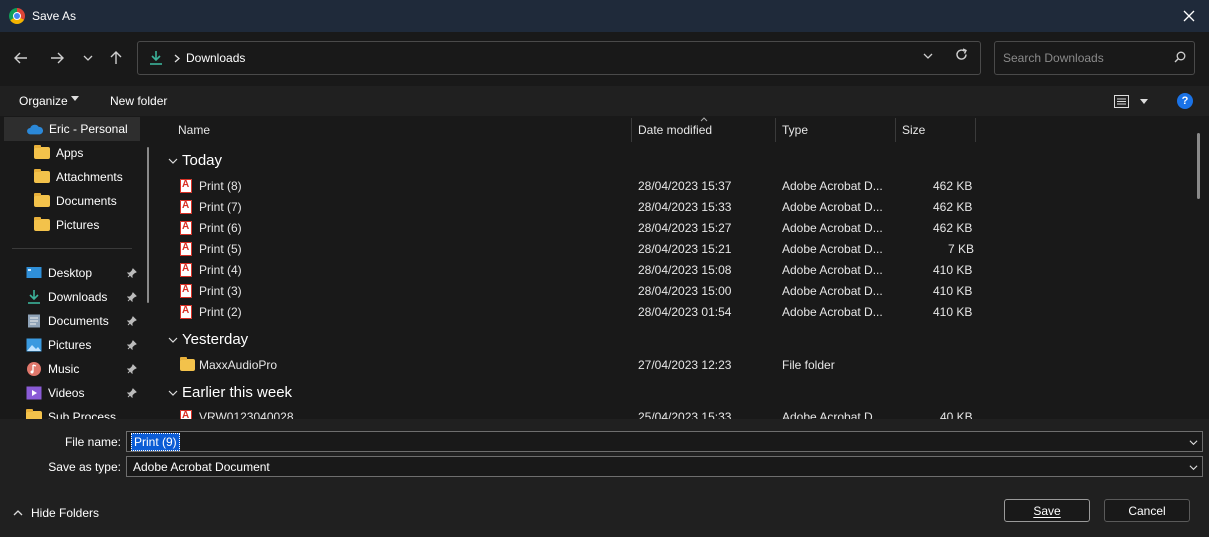 The height and width of the screenshot is (537, 1209). What do you see at coordinates (685, 365) in the screenshot?
I see `file-date: 27/04/2023 12:23` at bounding box center [685, 365].